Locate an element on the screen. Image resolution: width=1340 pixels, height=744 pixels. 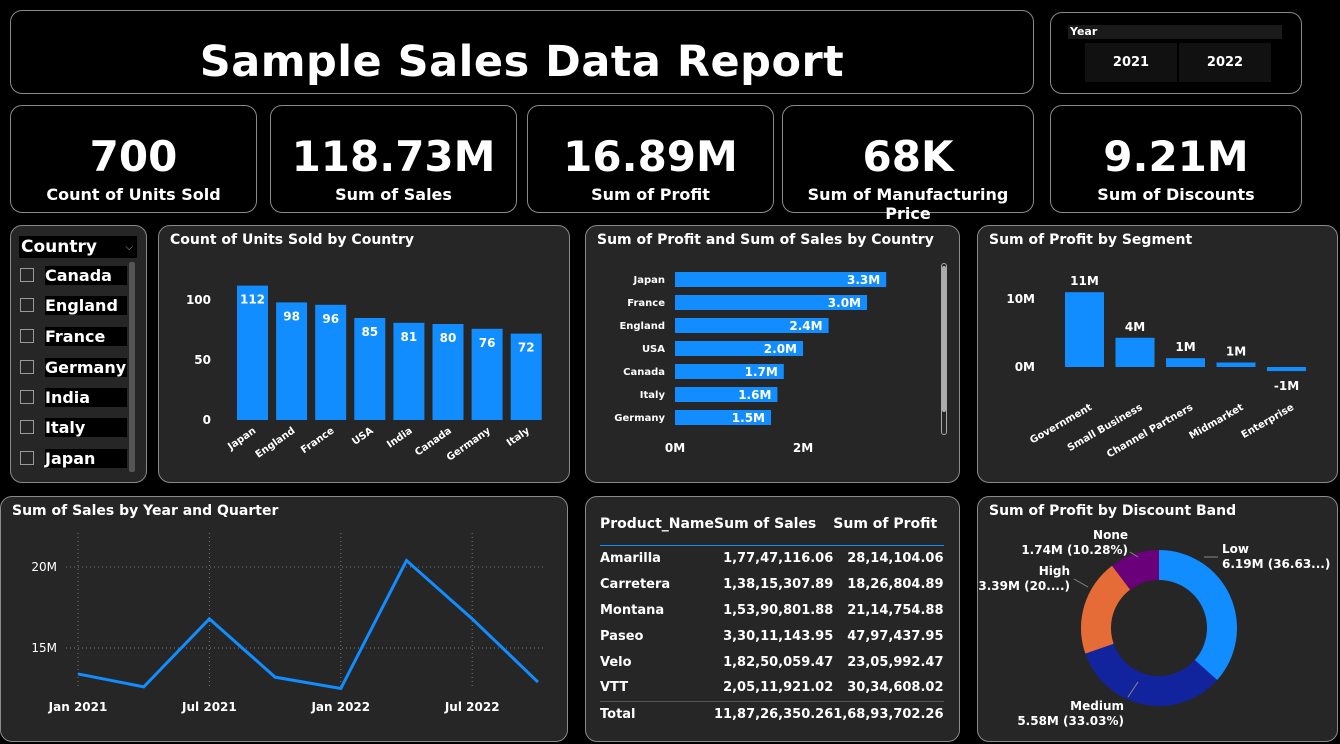
x-tick-label: Germany is located at coordinates (469, 444).